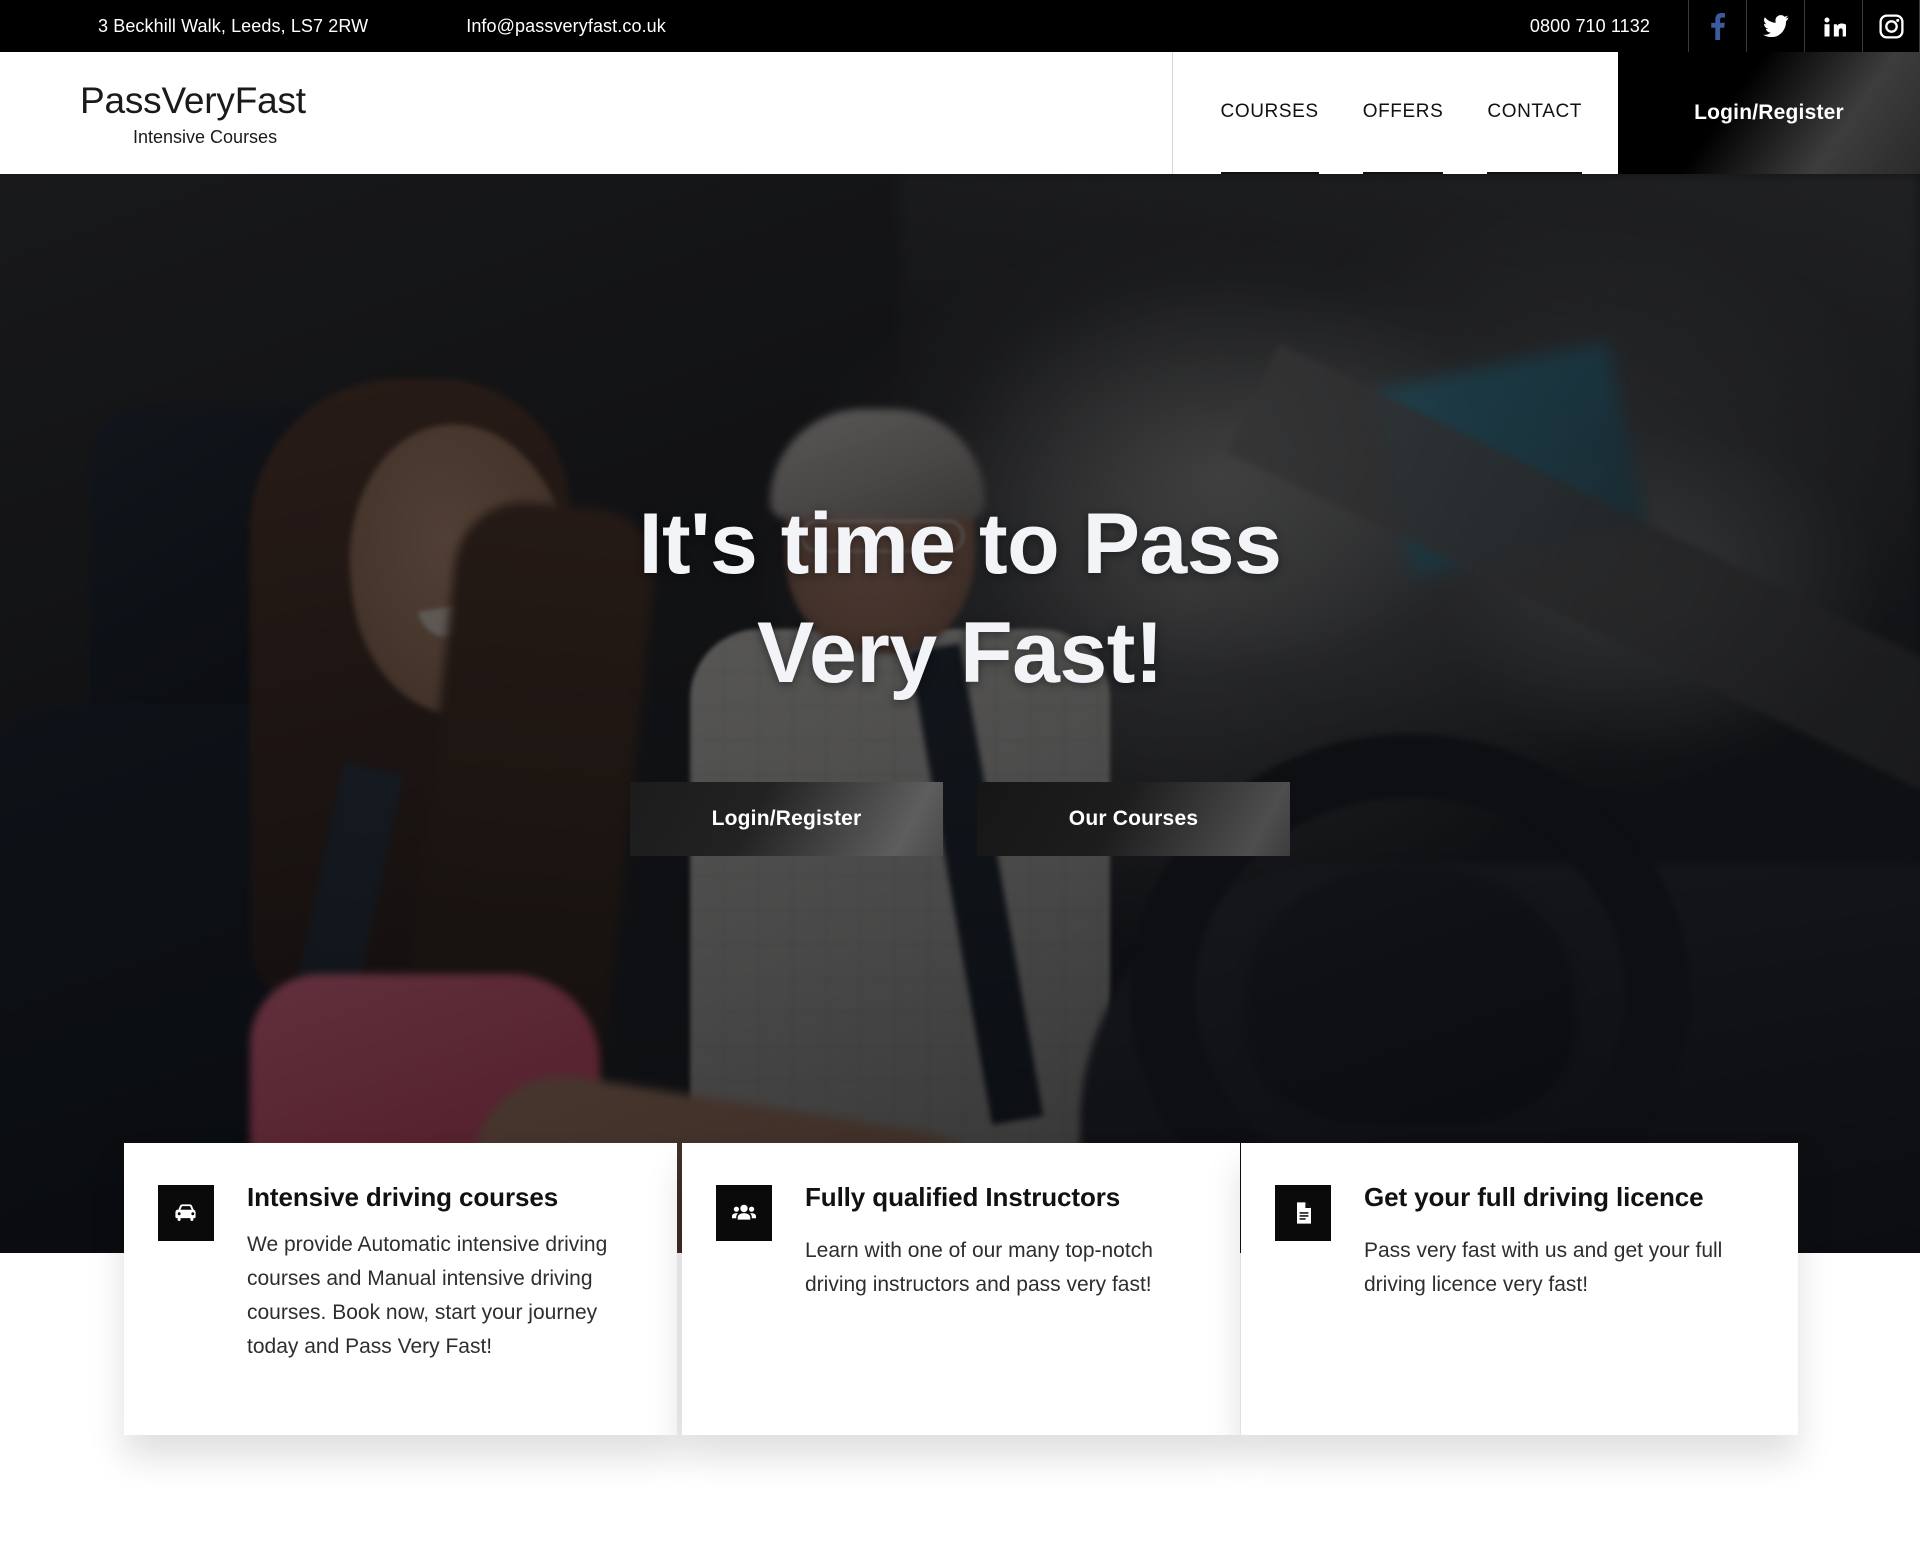 This screenshot has height=1559, width=1920. I want to click on hero-login-register-button: Login/Register, so click(786, 819).